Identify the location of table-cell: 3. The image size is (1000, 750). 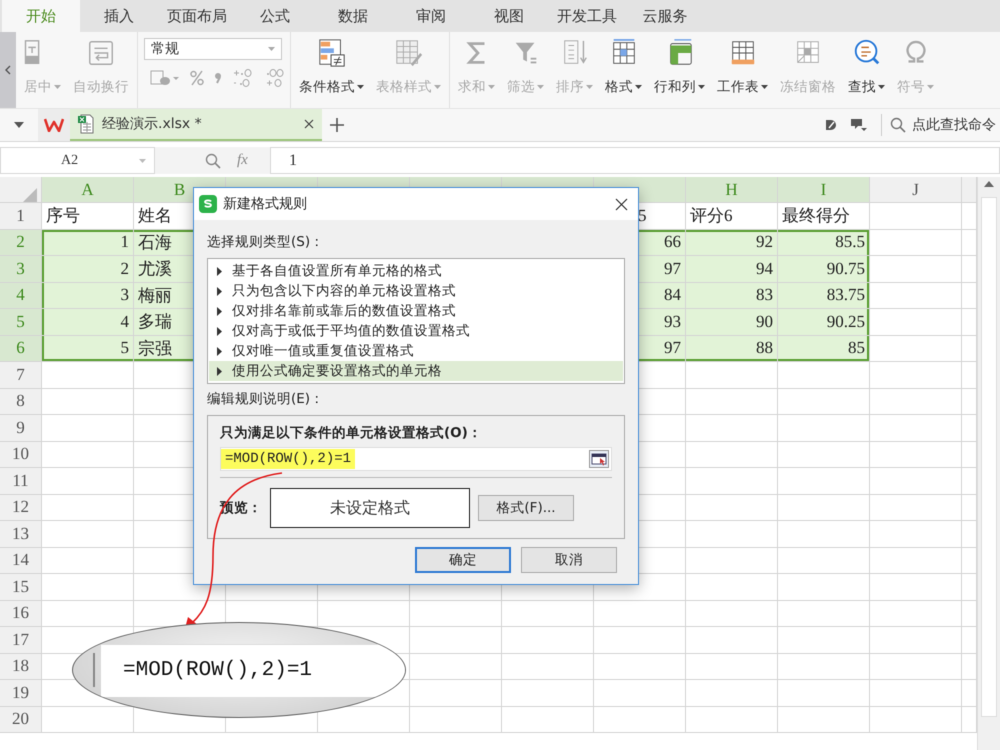
(88, 295).